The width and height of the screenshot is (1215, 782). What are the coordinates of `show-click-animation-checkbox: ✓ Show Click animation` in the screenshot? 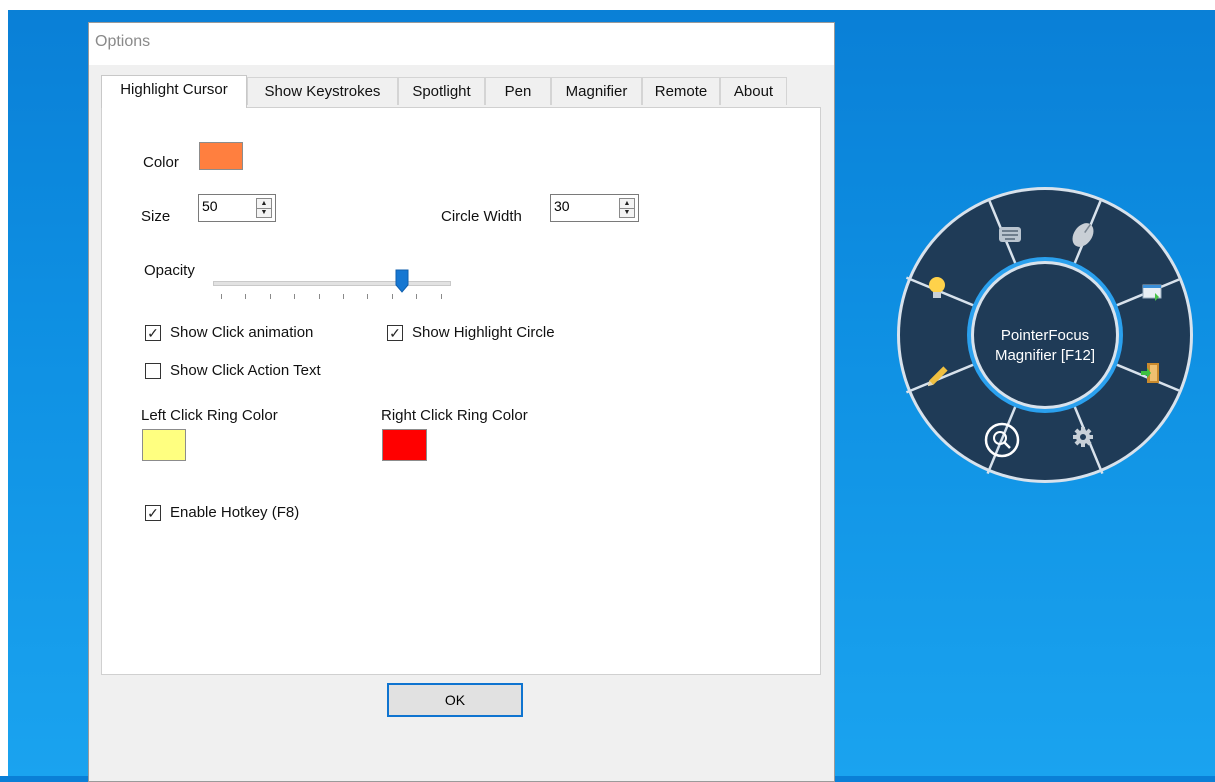 It's located at (229, 332).